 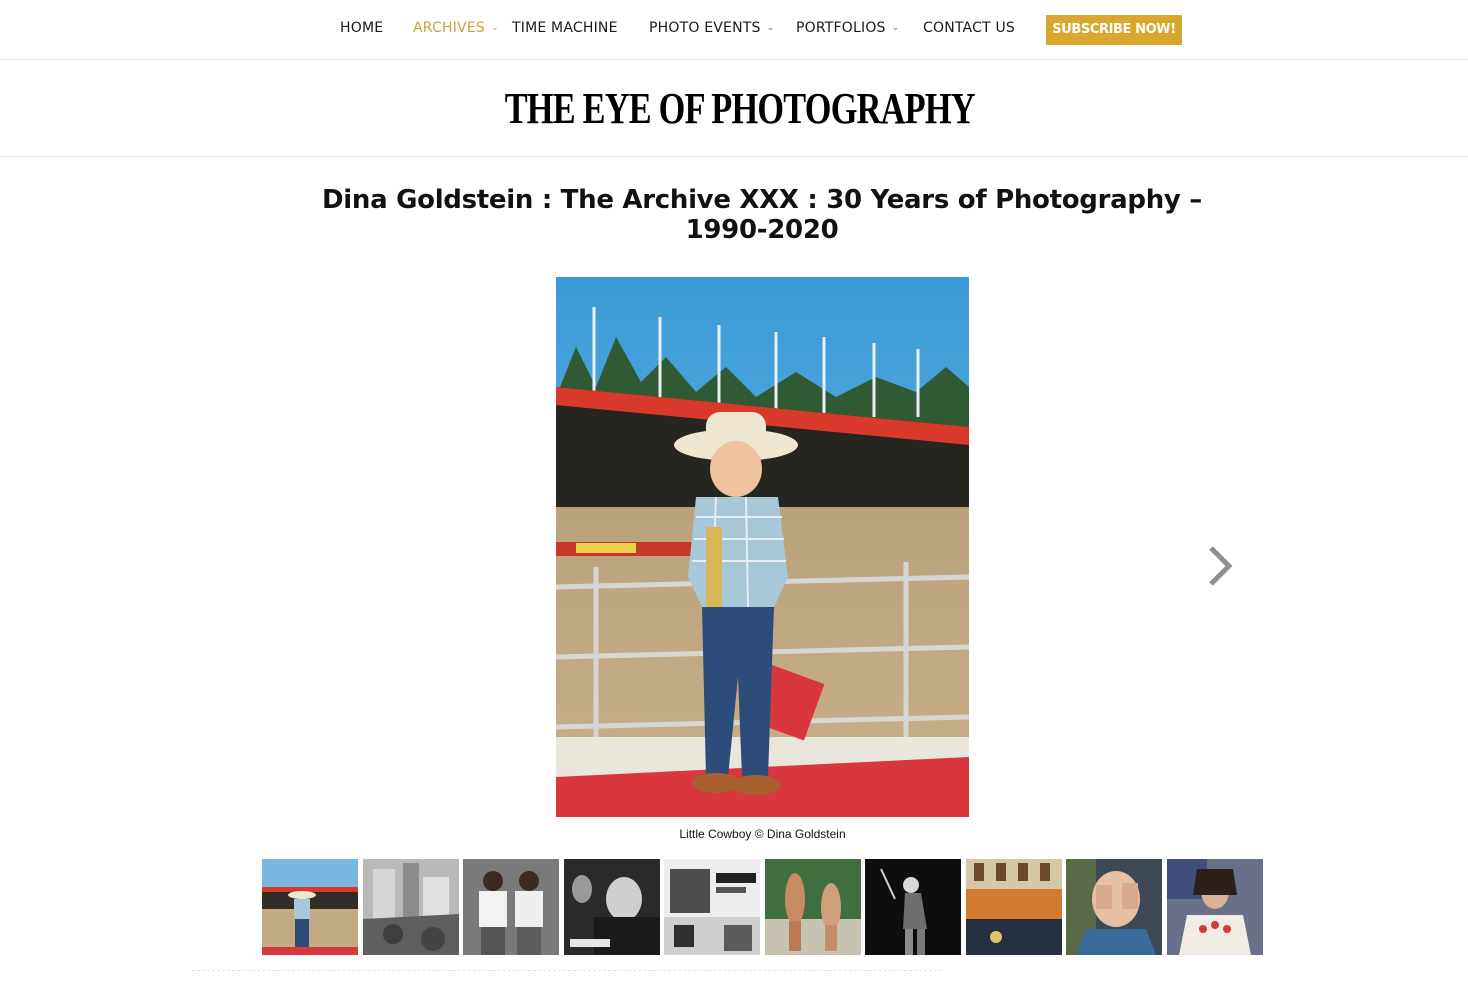 I want to click on section-divider, so click(x=567, y=970).